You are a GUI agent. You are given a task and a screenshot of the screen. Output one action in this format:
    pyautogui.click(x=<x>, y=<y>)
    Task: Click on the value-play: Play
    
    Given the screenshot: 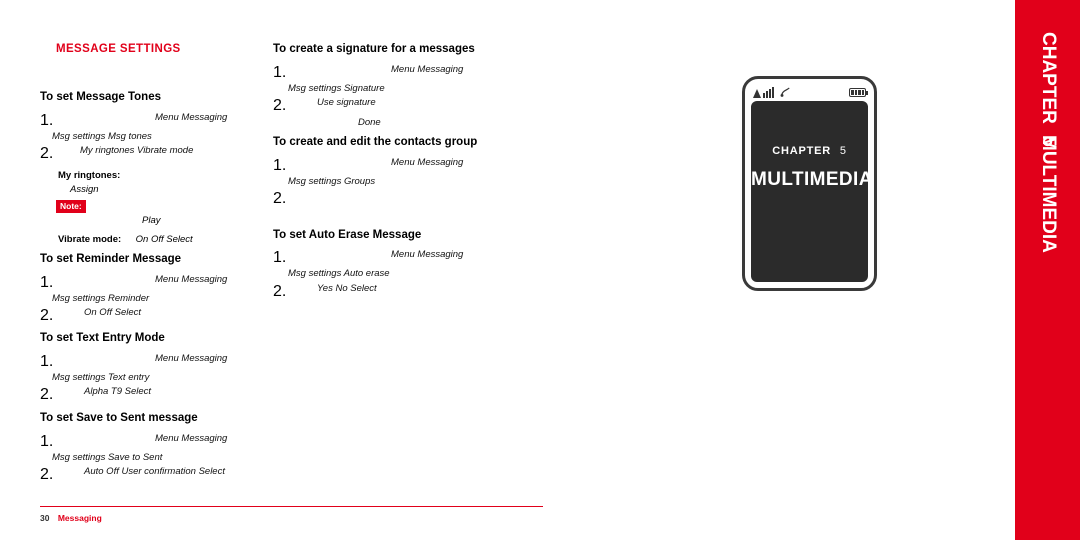 What is the action you would take?
    pyautogui.click(x=151, y=219)
    